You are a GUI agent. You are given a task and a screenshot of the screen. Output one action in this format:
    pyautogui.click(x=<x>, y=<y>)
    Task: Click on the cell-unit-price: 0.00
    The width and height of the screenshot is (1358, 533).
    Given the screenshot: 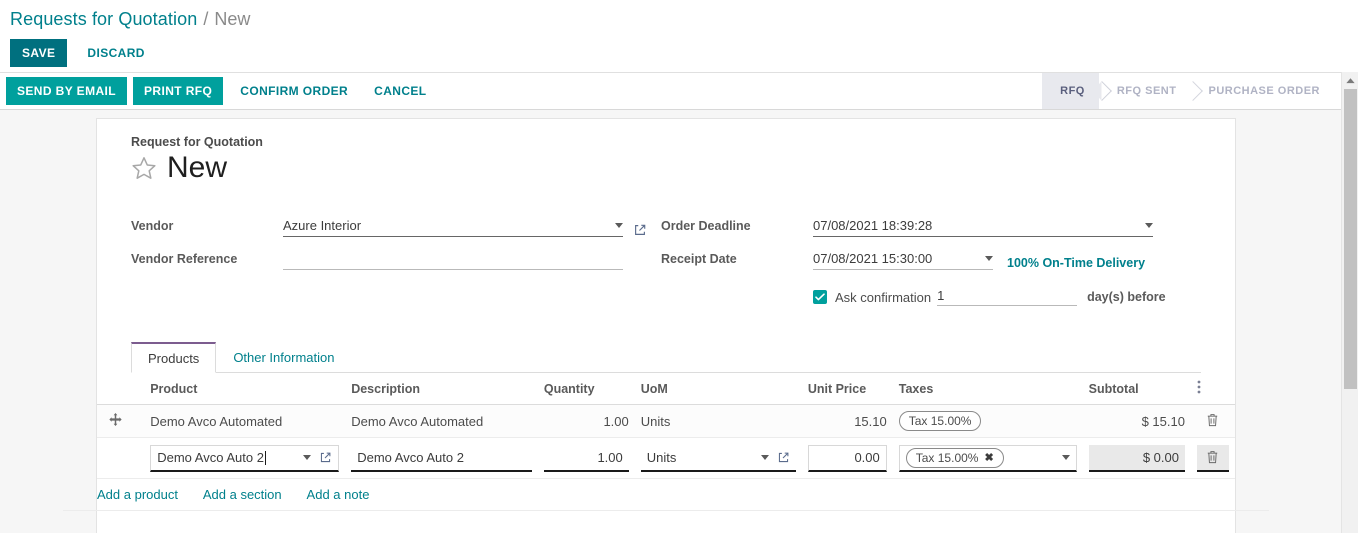 What is the action you would take?
    pyautogui.click(x=847, y=458)
    